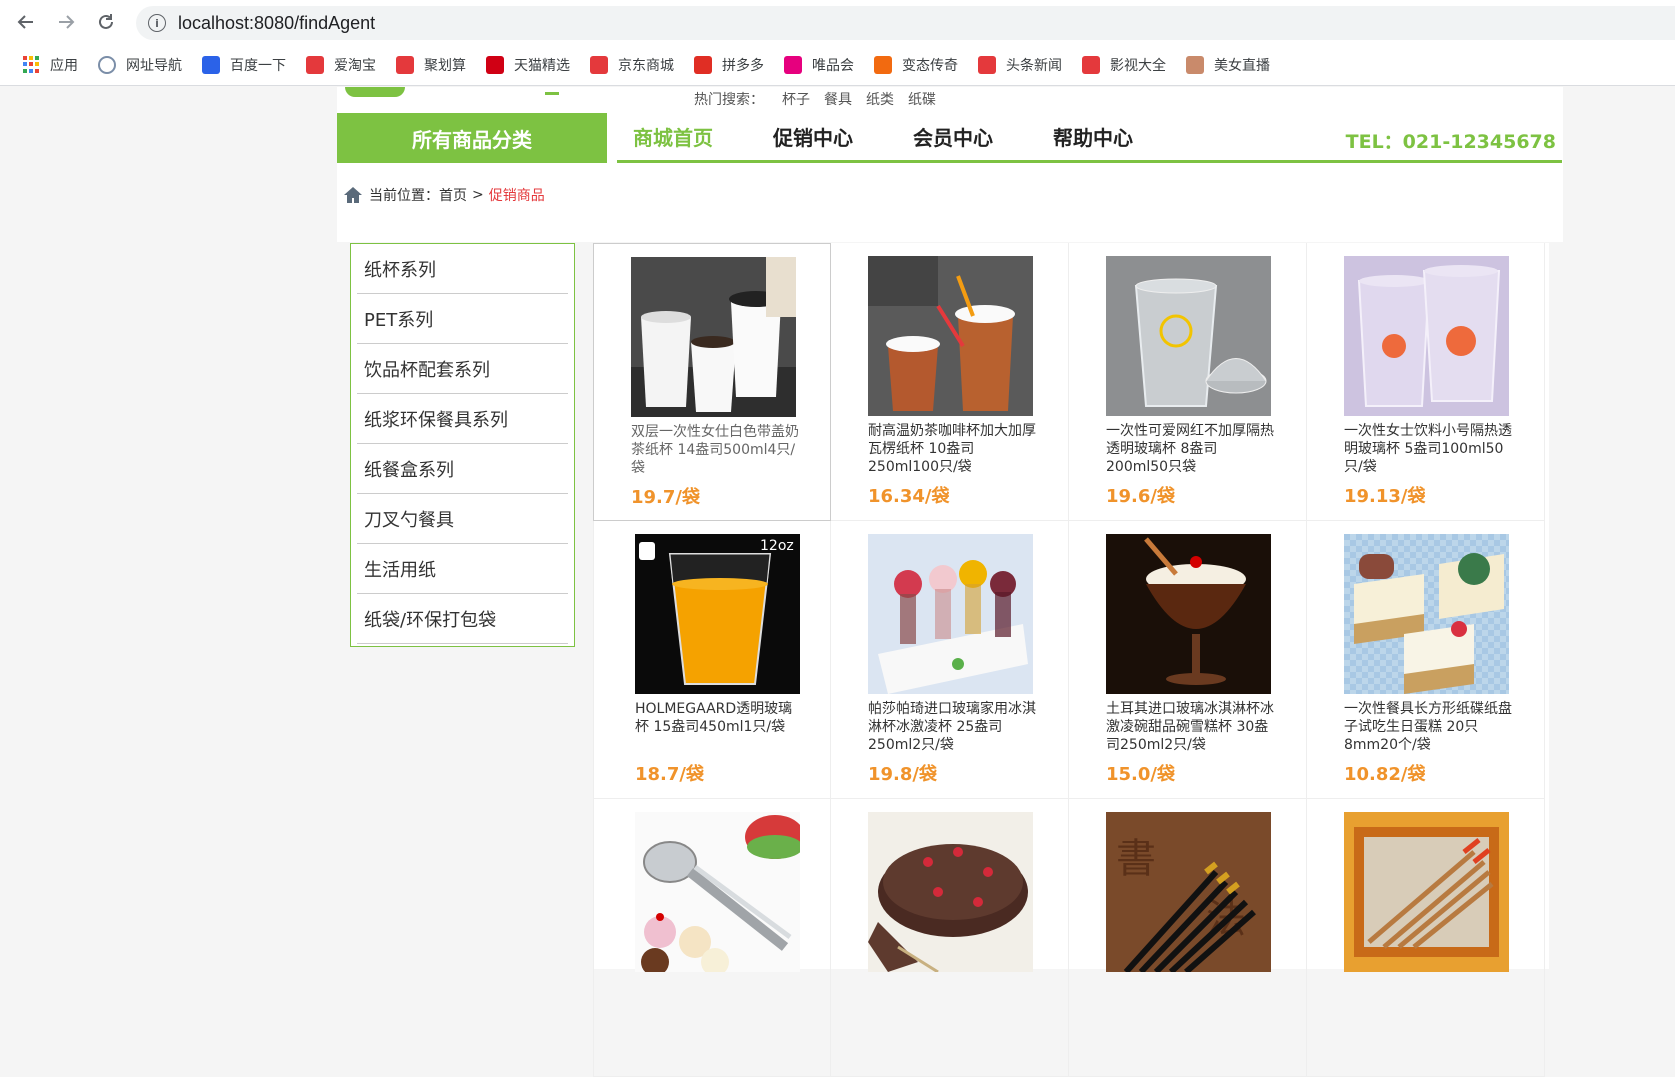 The width and height of the screenshot is (1675, 1077). I want to click on product-name: 一次性可爱网红不加厚隔热透明玻璃杯 8盎司200ml50只袋, so click(1191, 449).